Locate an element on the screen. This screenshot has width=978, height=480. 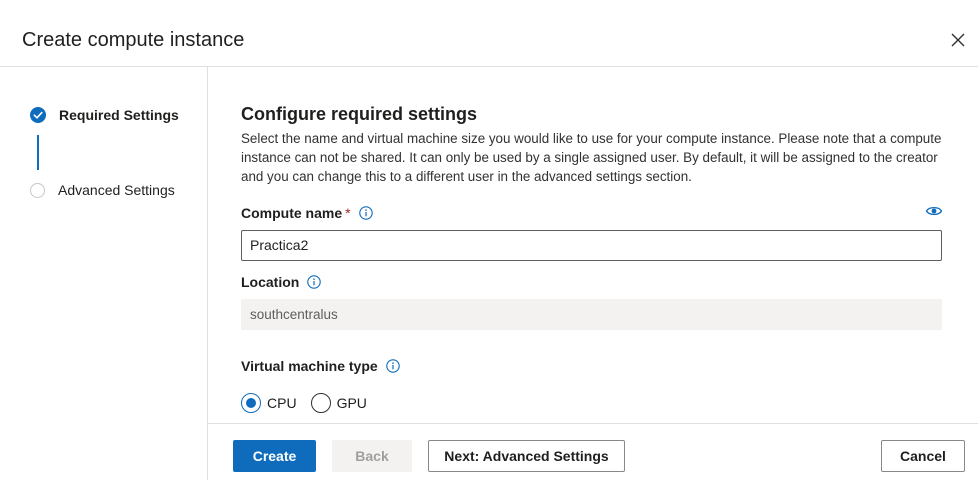
back-button: Back is located at coordinates (372, 456).